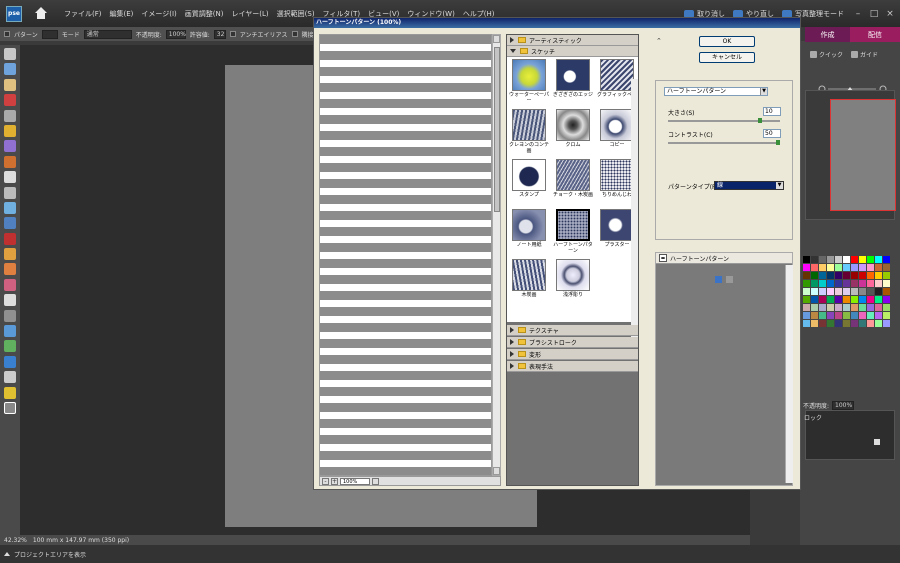  What do you see at coordinates (10, 300) in the screenshot?
I see `brush-tool-icon` at bounding box center [10, 300].